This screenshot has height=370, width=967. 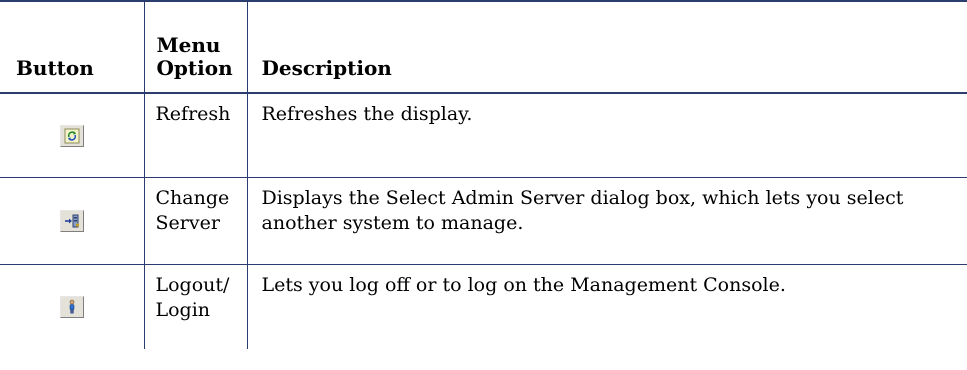 I want to click on header-menu-option: Menu Option, so click(x=196, y=47).